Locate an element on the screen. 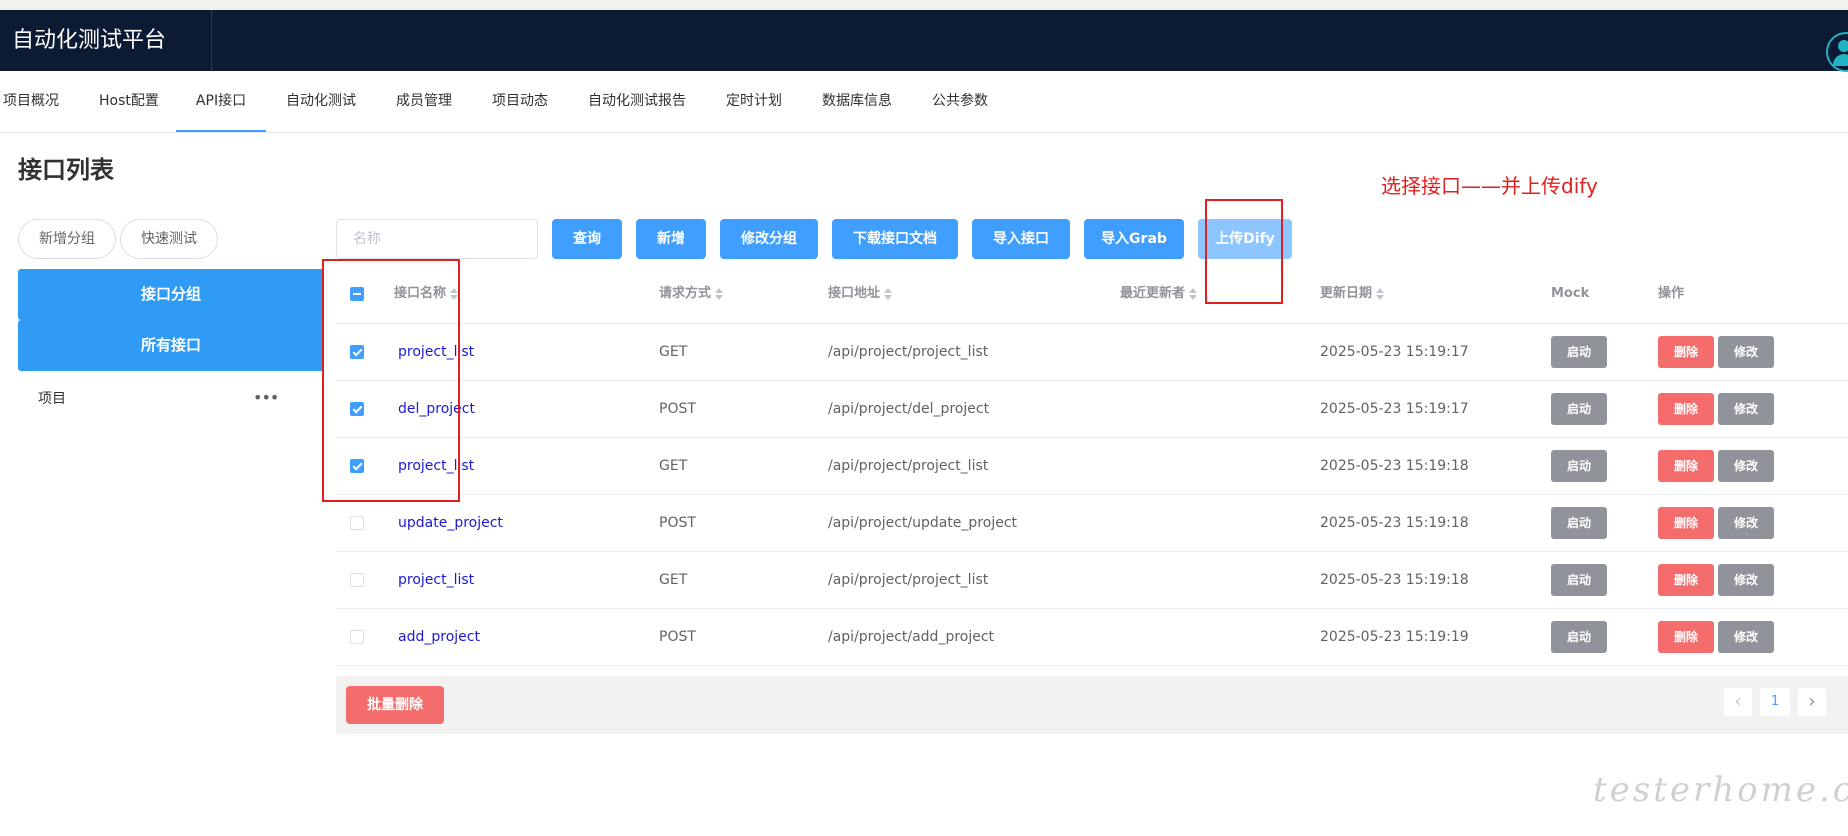  app-header: 自动化测试平台 is located at coordinates (924, 41).